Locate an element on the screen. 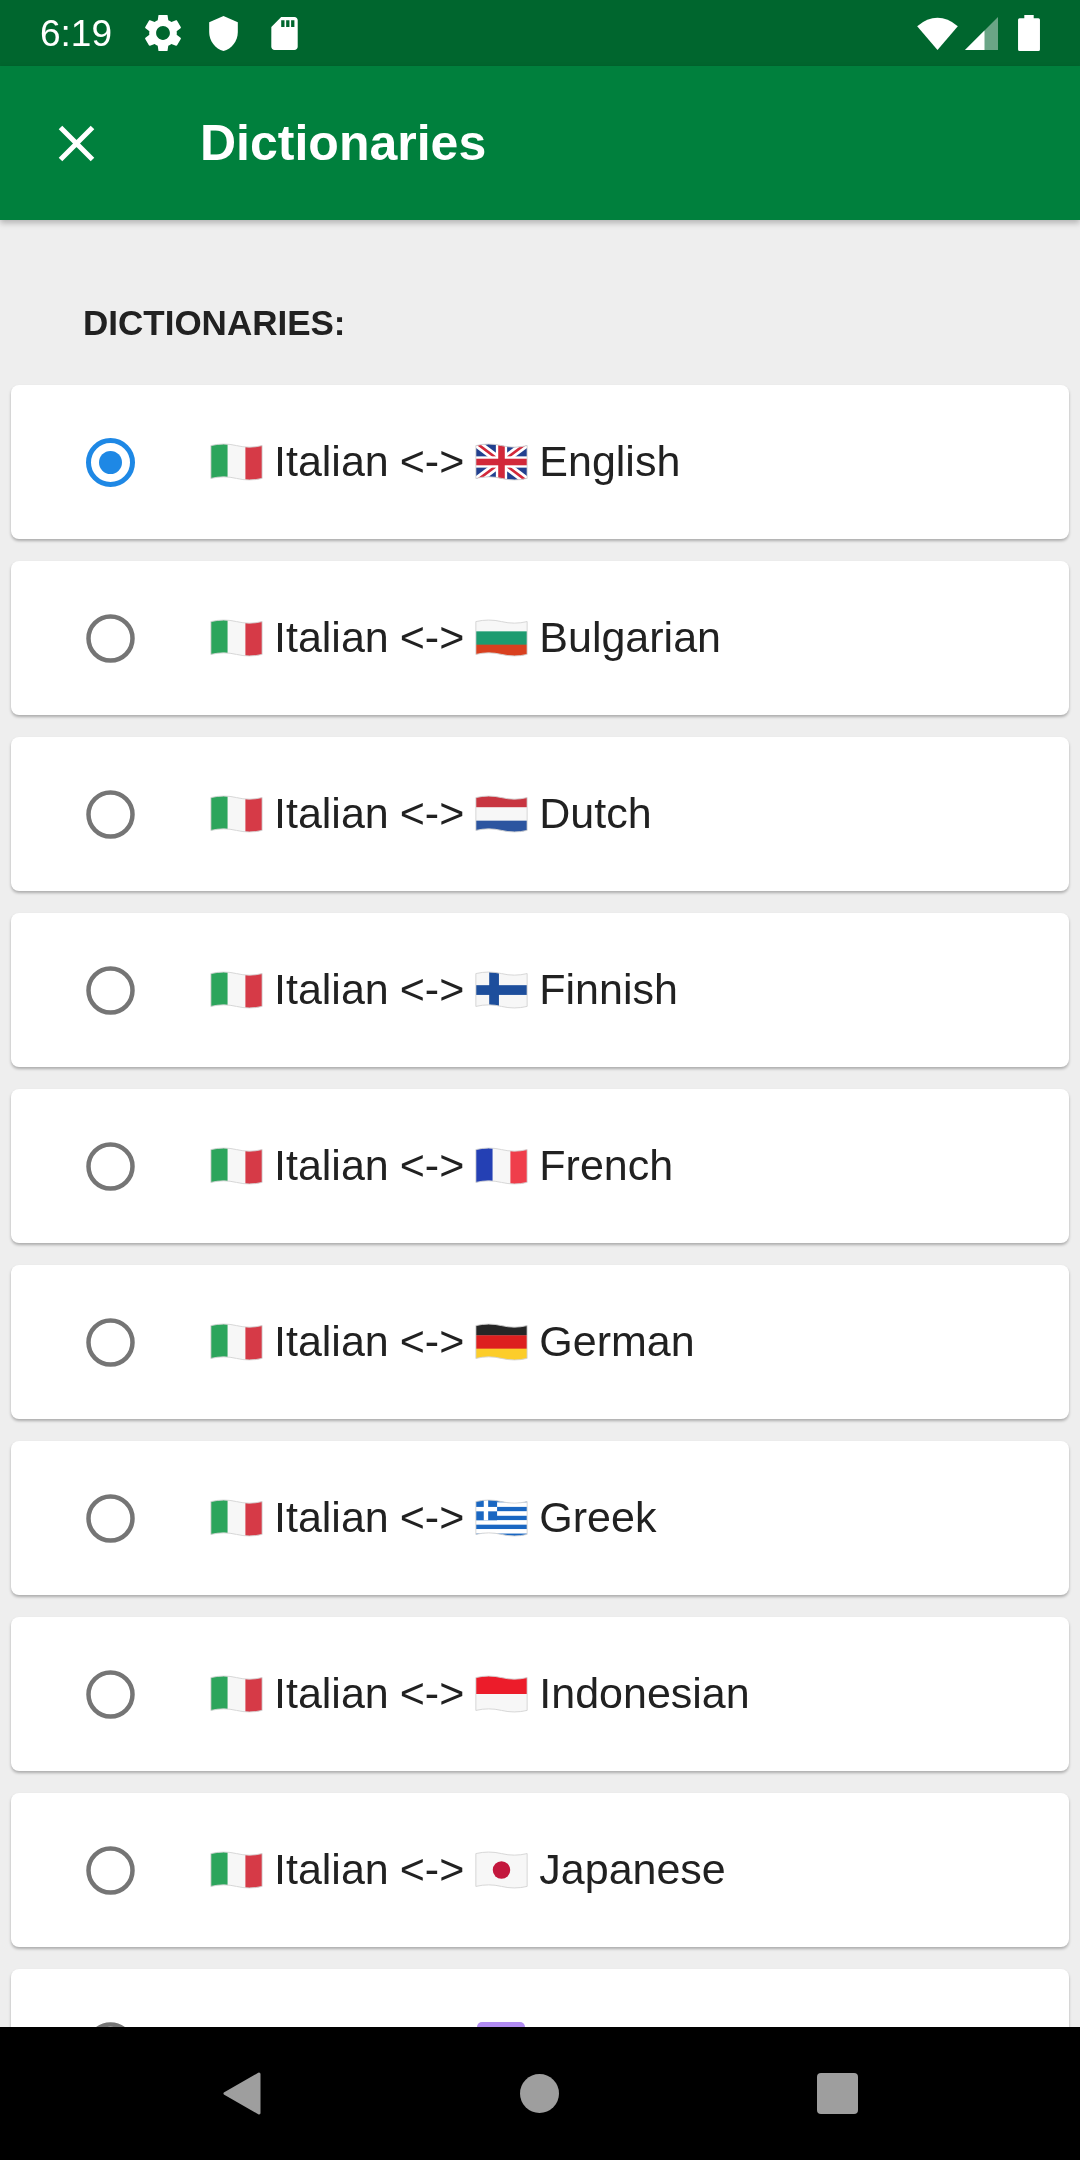 The width and height of the screenshot is (1080, 2160). target-language-text: Japanese is located at coordinates (632, 1870).